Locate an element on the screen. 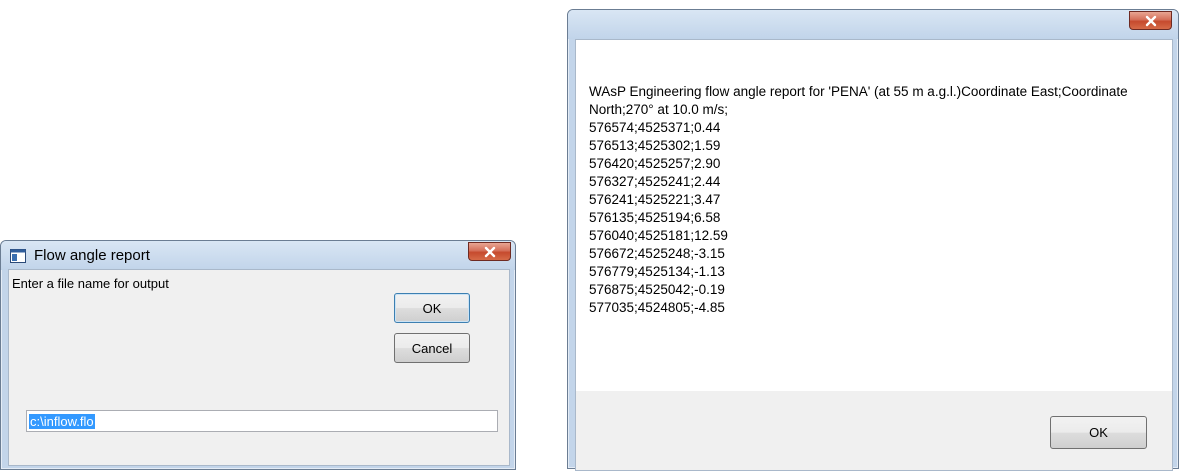 Image resolution: width=1183 pixels, height=471 pixels. report-close-button is located at coordinates (1150, 20).